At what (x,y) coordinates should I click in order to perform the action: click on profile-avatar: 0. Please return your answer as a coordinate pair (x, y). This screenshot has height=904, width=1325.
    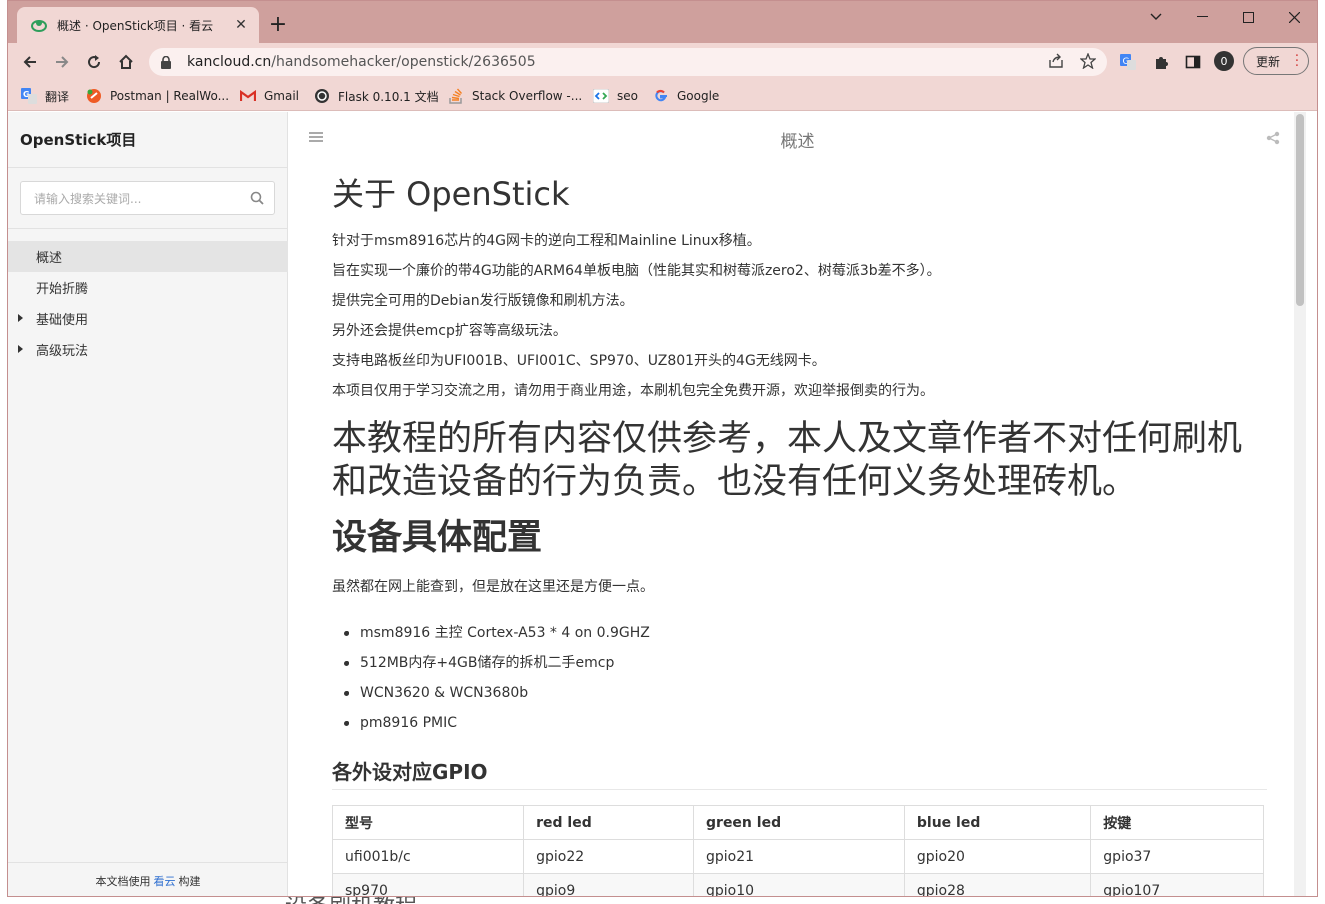
    Looking at the image, I should click on (1224, 61).